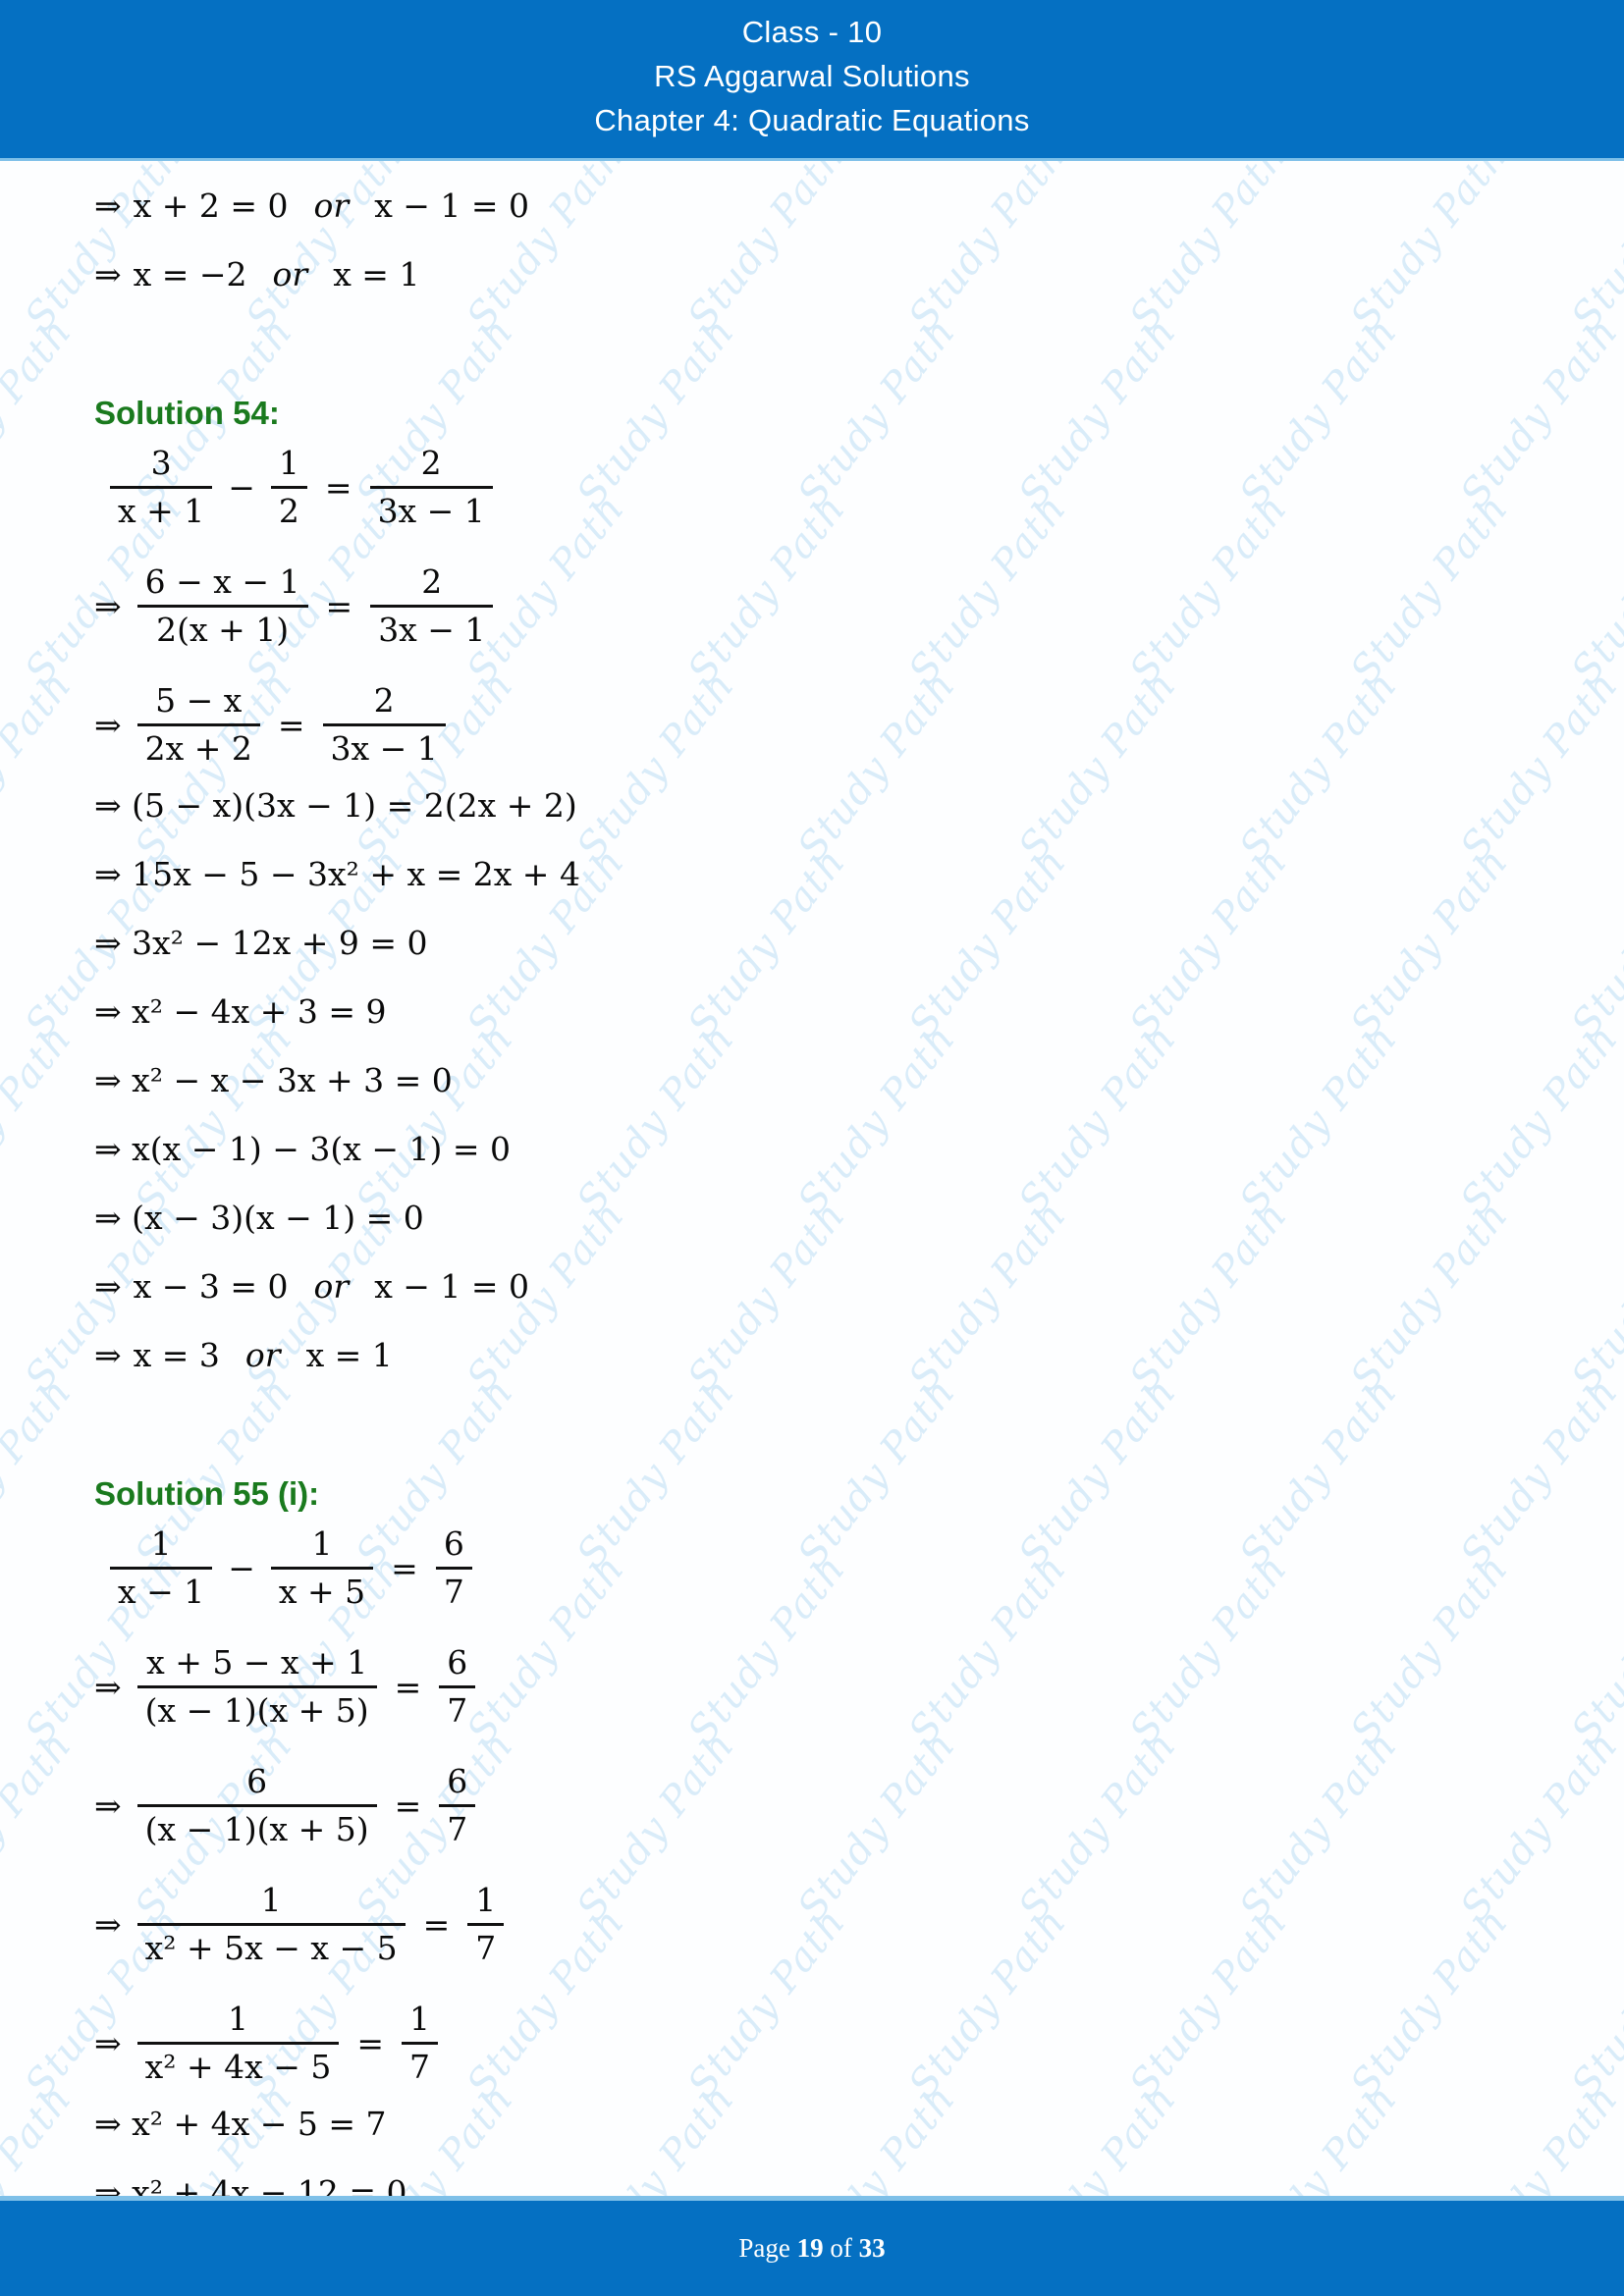  Describe the element at coordinates (207, 1493) in the screenshot. I see `solution-55i-heading: Solution 55 (i):` at that location.